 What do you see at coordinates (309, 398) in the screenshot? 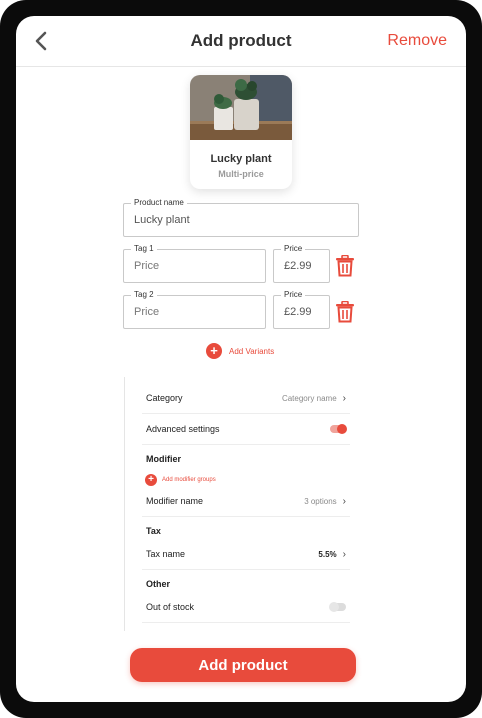
I see `category-value: Category name` at bounding box center [309, 398].